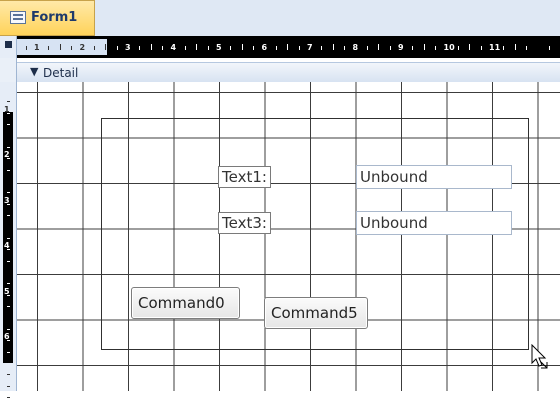  Describe the element at coordinates (434, 177) in the screenshot. I see `textbox-text1: Unbound` at that location.